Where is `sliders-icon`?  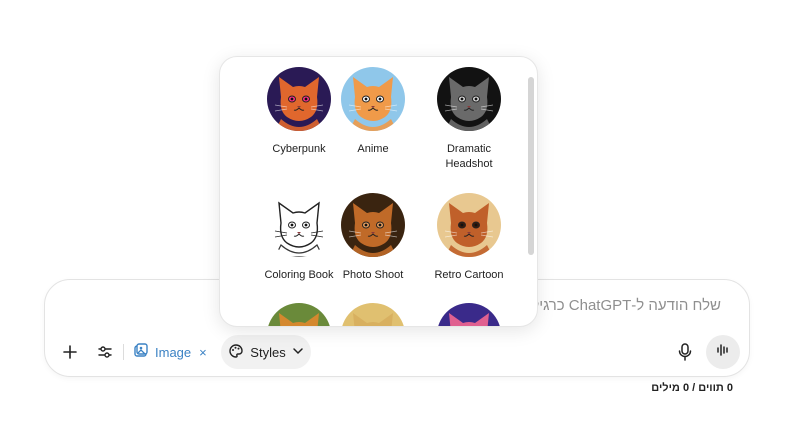 sliders-icon is located at coordinates (105, 352).